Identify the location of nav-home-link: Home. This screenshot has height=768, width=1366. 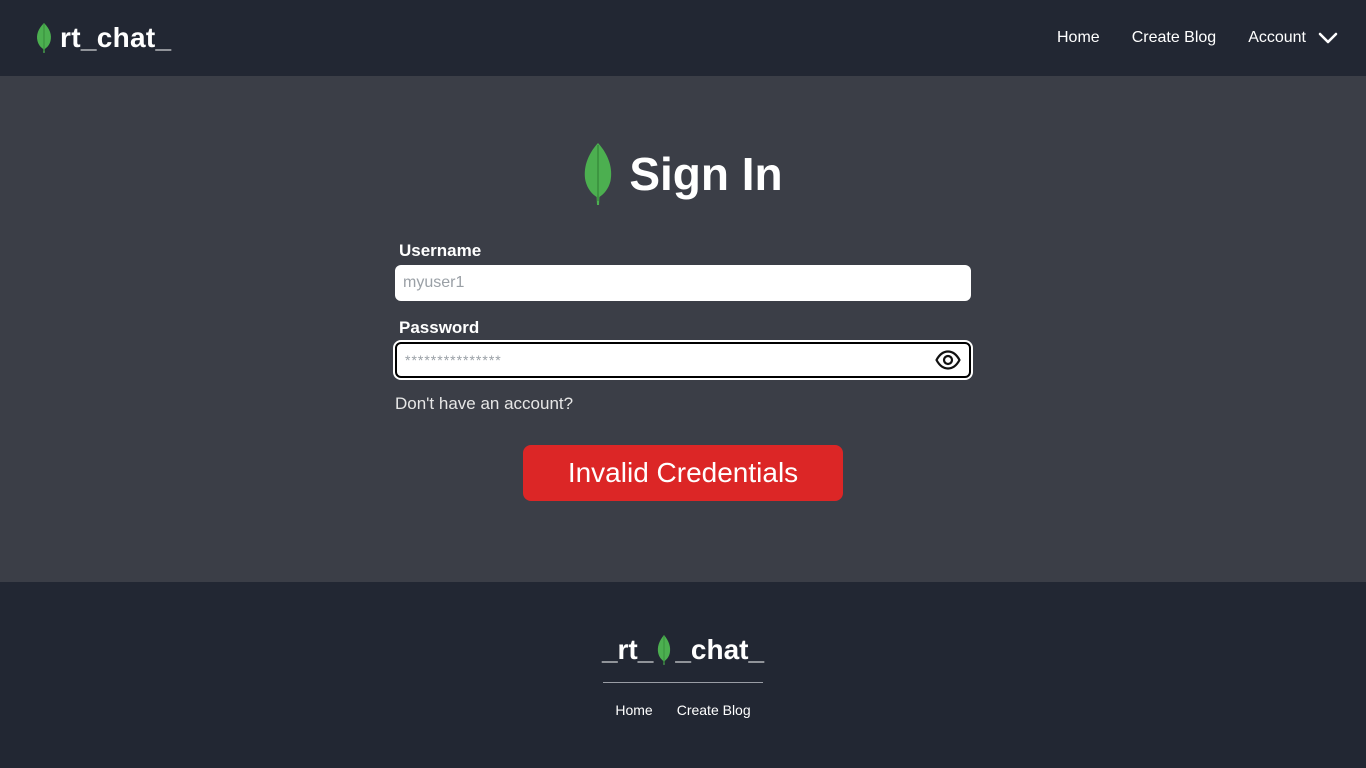
(1078, 38).